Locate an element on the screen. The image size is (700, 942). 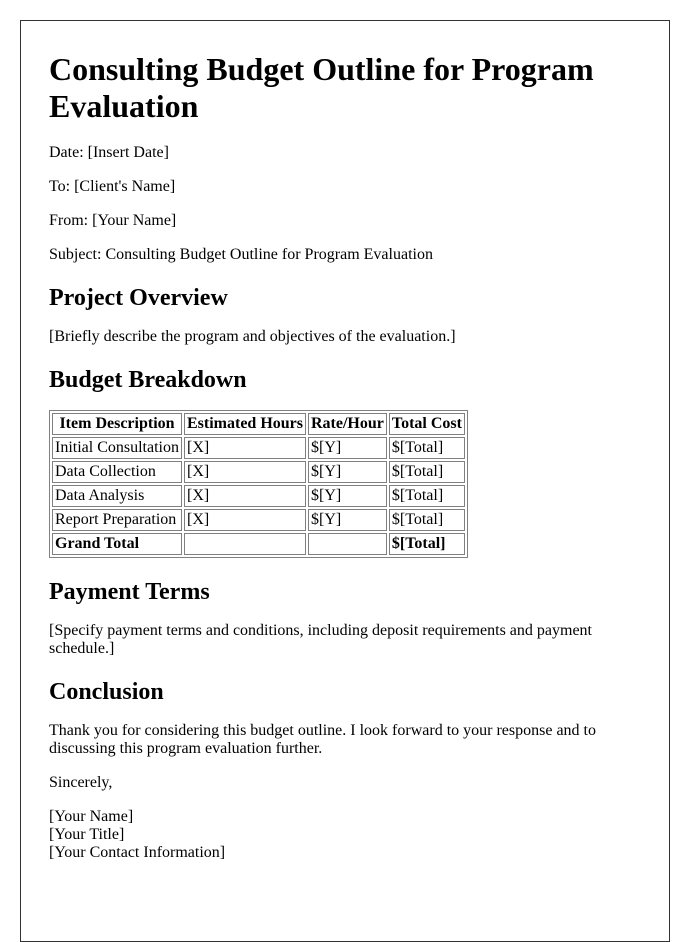
signature-title: [Your Title] is located at coordinates (87, 834).